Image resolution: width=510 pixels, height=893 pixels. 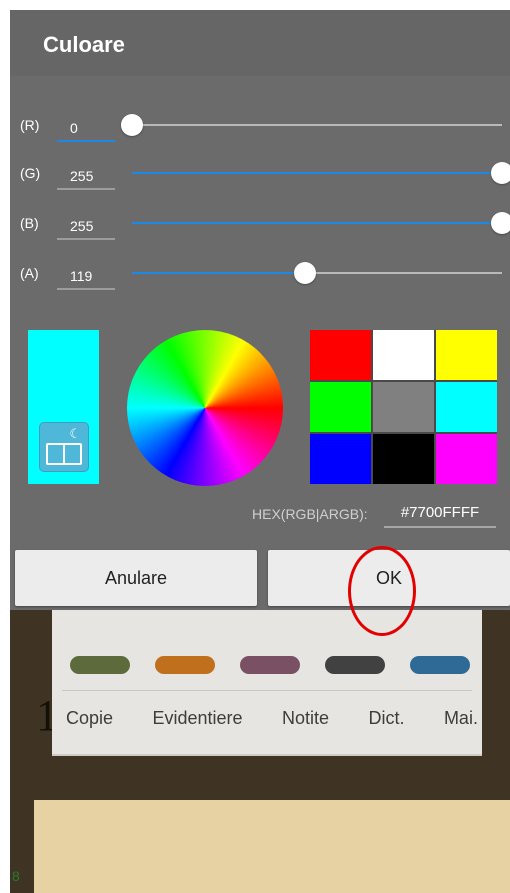 I want to click on red-row: (R) 0, so click(x=260, y=134).